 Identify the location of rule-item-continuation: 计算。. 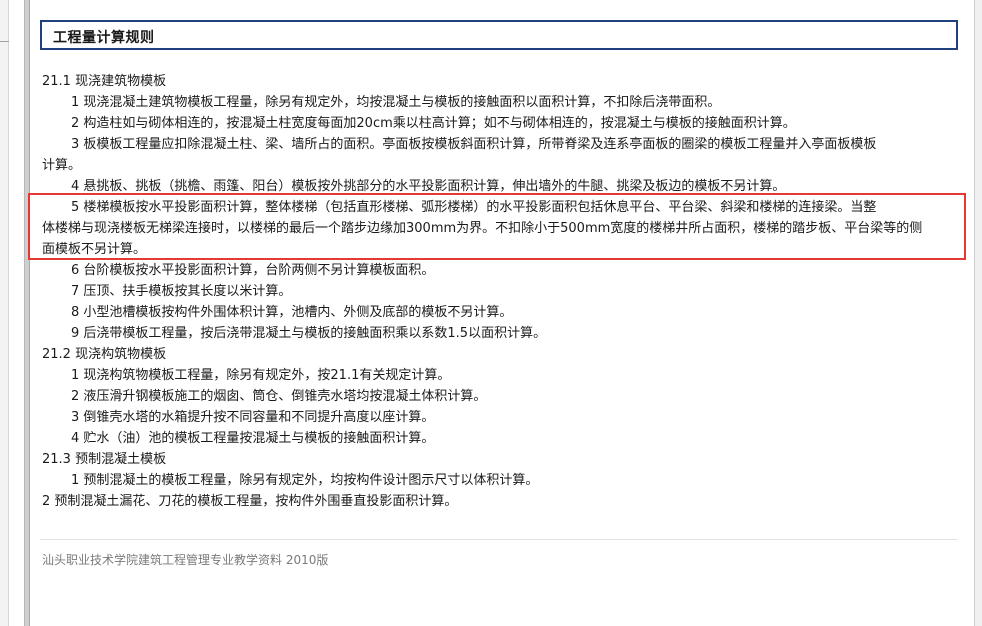
(62, 165).